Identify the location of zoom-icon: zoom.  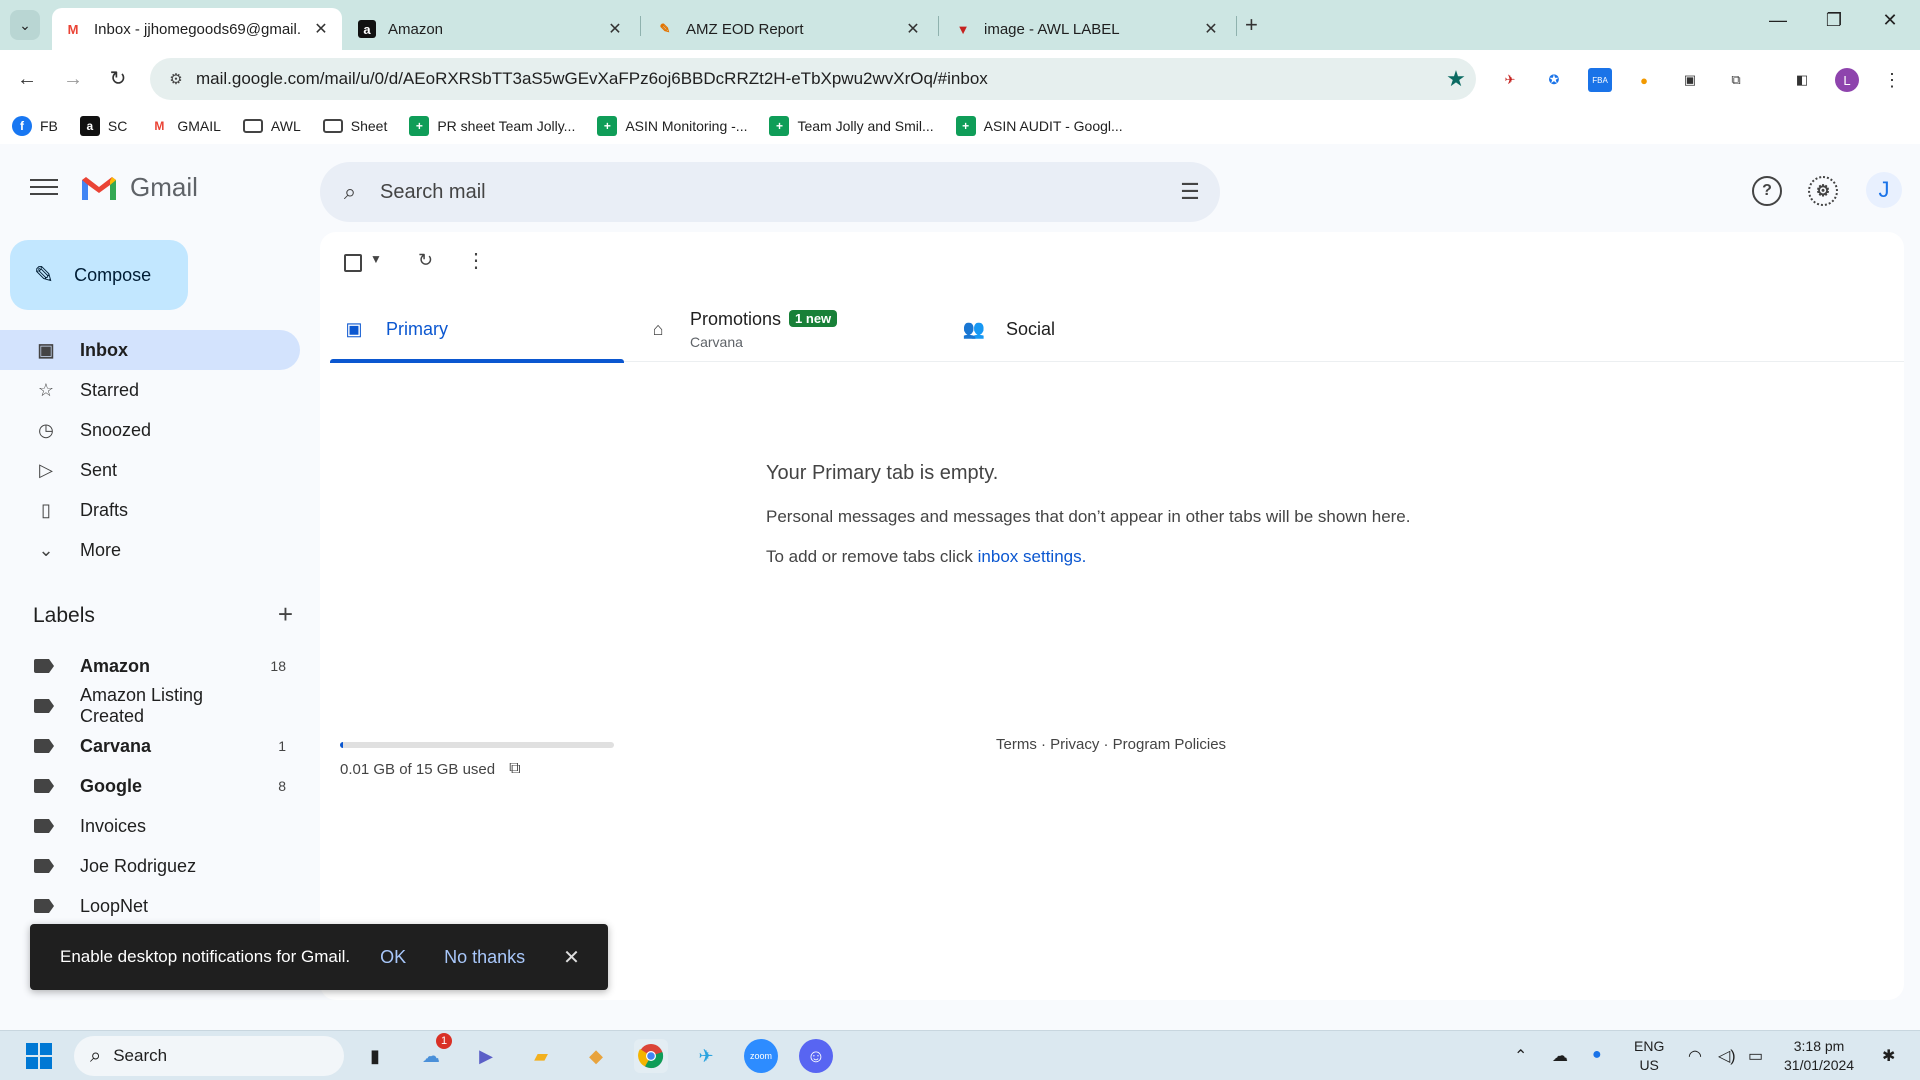
(761, 1056).